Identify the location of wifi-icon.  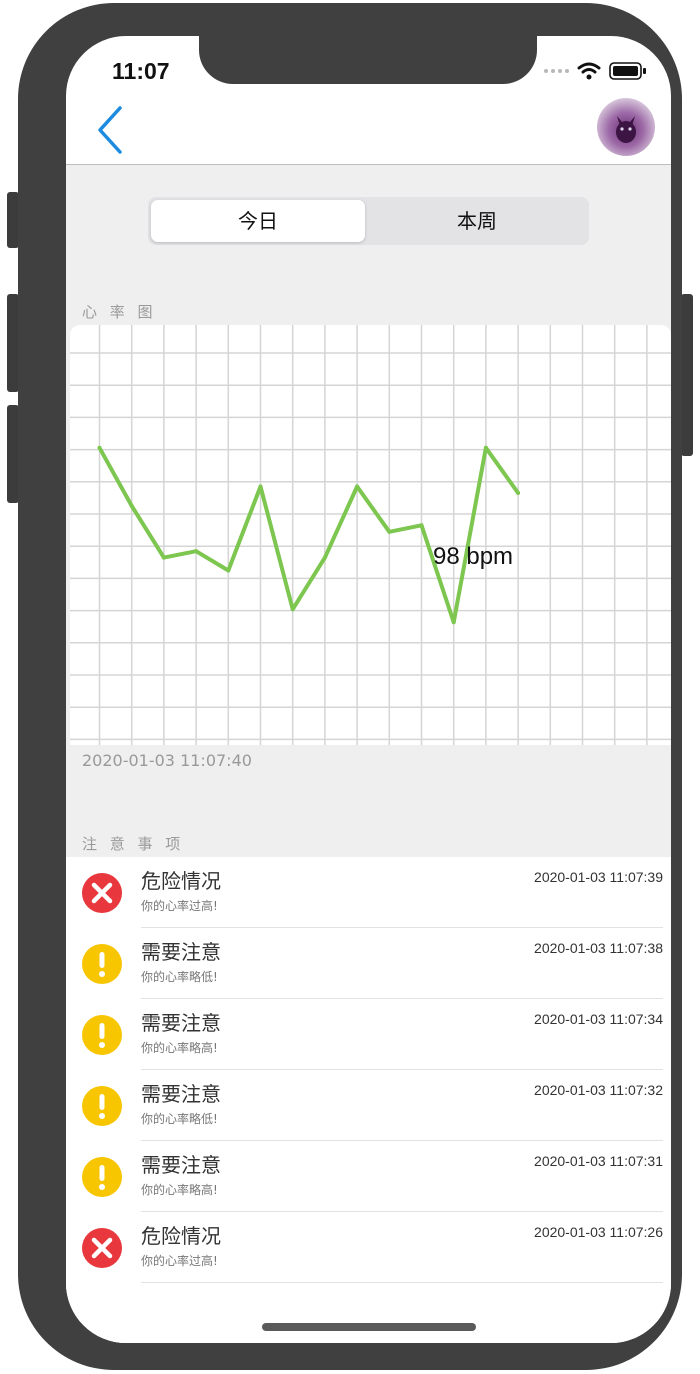
(589, 71).